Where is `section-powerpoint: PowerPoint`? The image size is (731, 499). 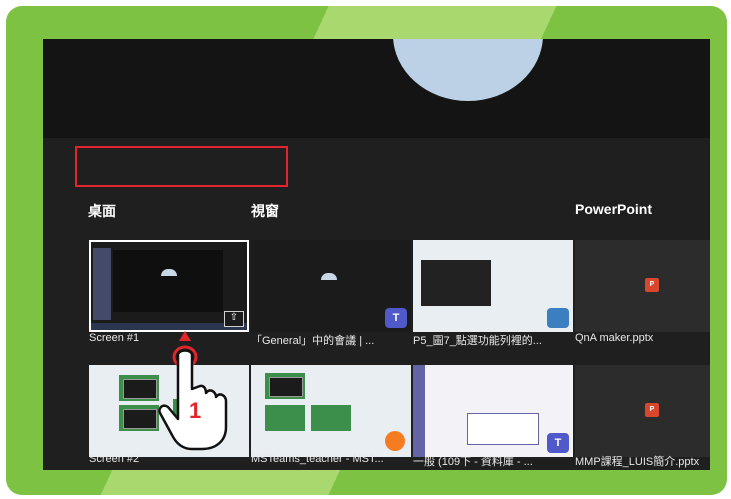
section-powerpoint: PowerPoint is located at coordinates (614, 209).